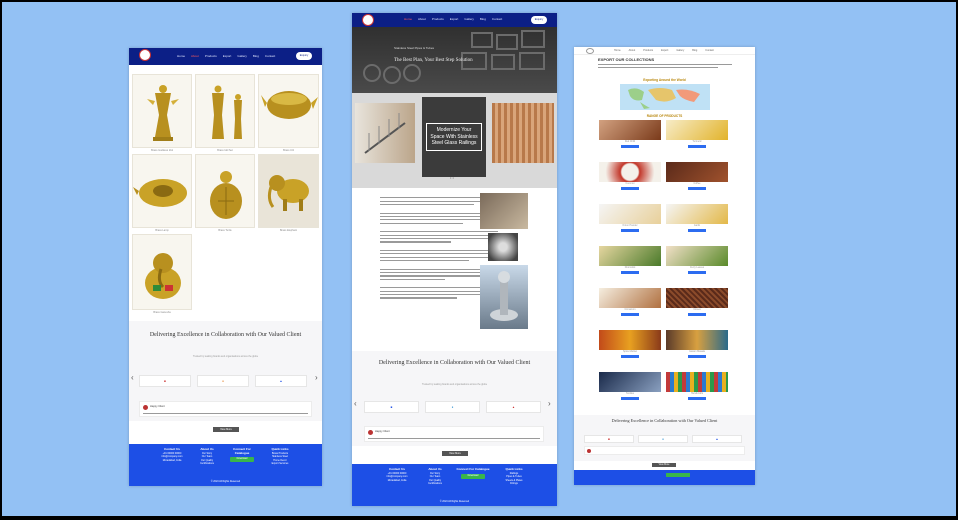  Describe the element at coordinates (630, 302) in the screenshot. I see `product-card: Cinnamon` at that location.